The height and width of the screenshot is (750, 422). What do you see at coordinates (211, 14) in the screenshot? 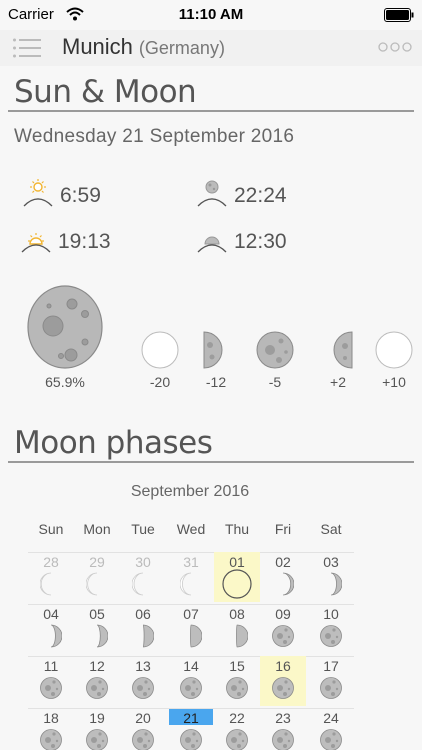
I see `status-time: 11:10 AM` at bounding box center [211, 14].